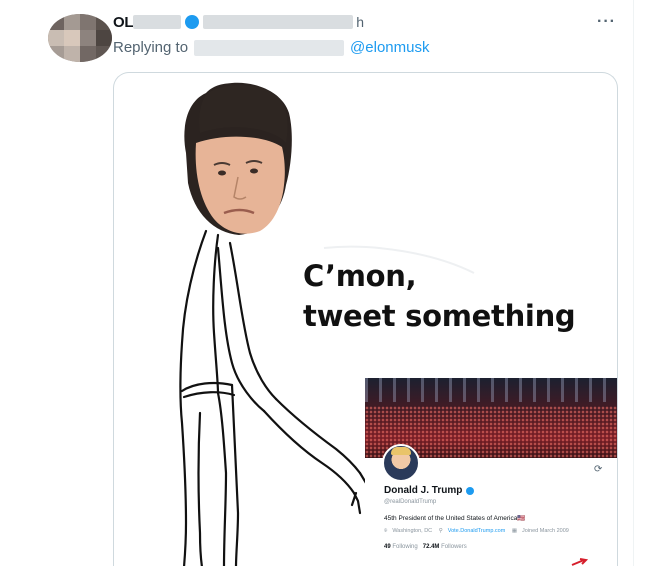  Describe the element at coordinates (278, 22) in the screenshot. I see `blurred-handle` at that location.